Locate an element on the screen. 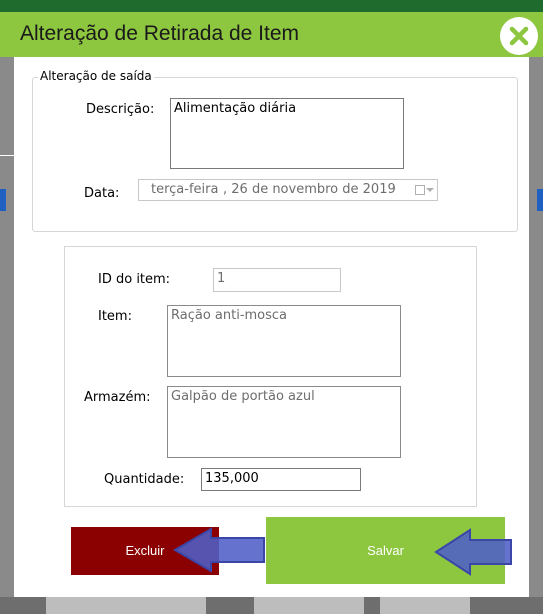 Image resolution: width=543 pixels, height=614 pixels. item-field: Ração anti-mosca is located at coordinates (284, 341).